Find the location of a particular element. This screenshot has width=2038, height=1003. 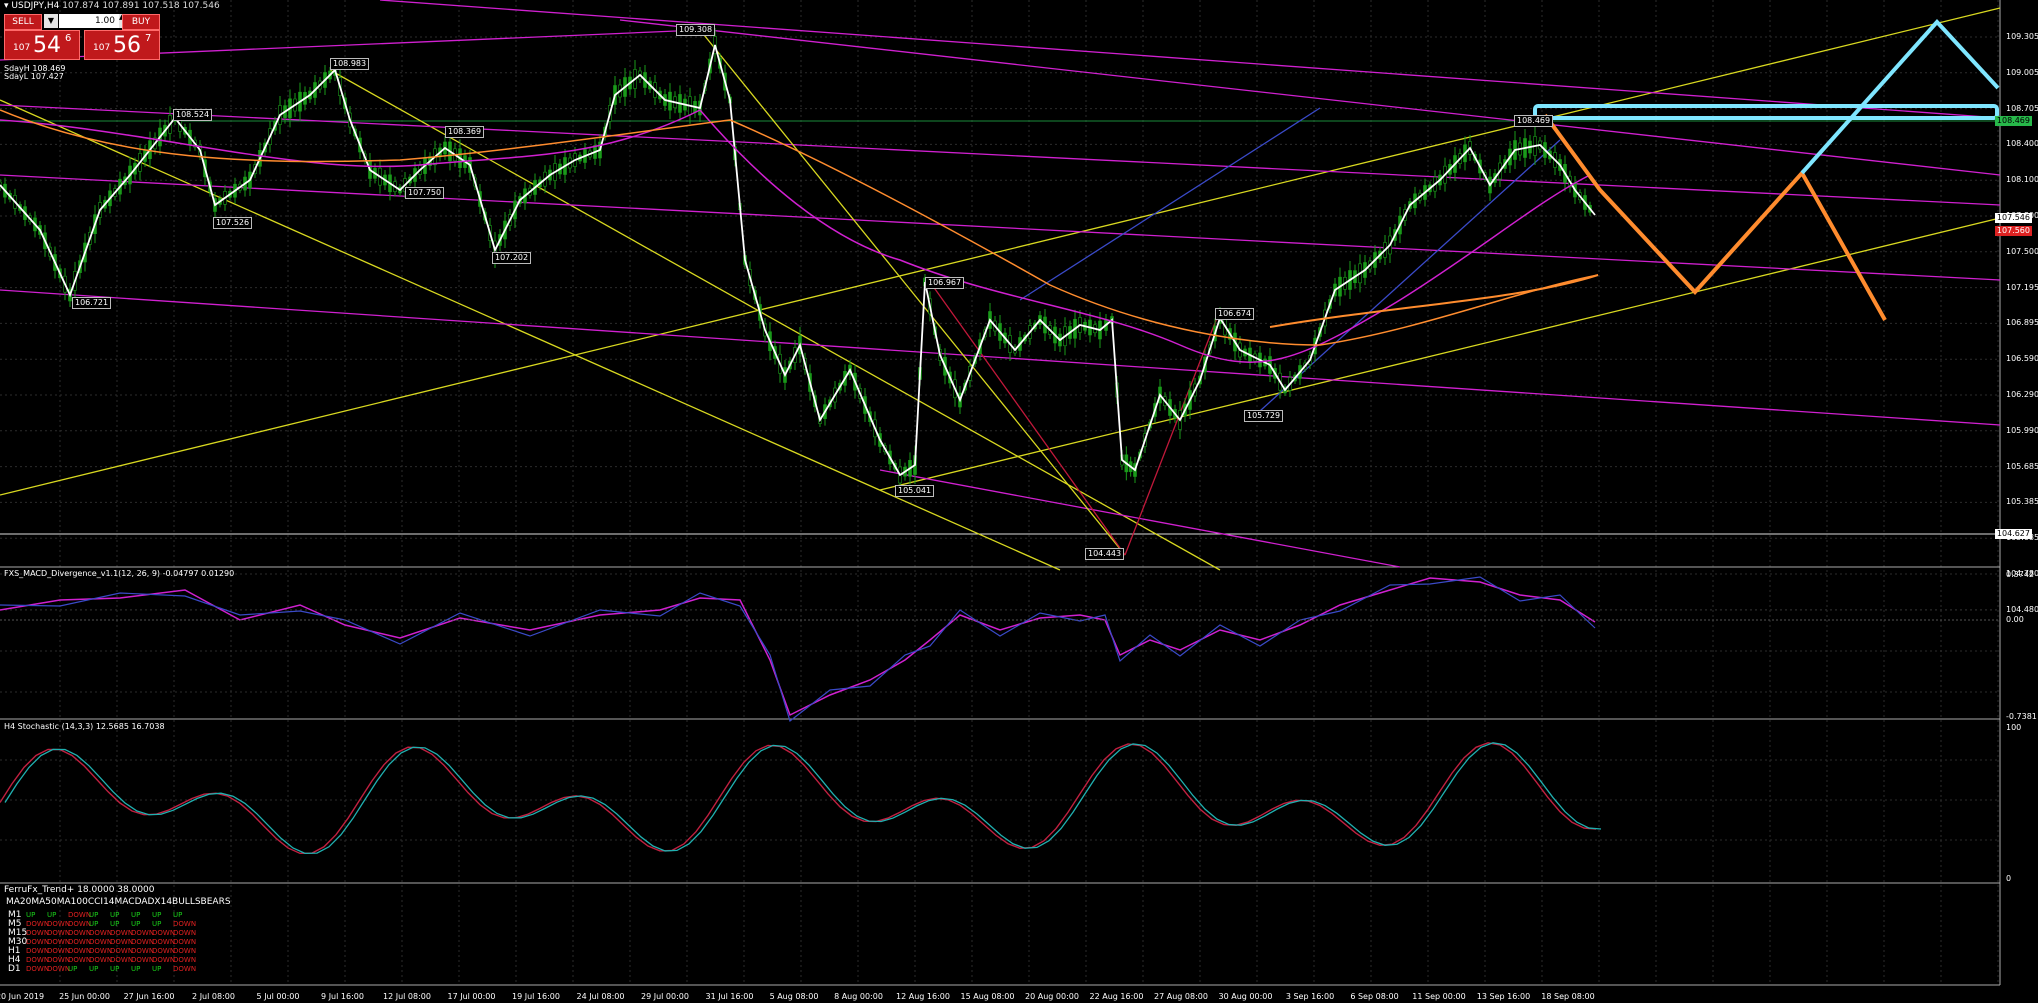

sell-quote: 107 54 6 is located at coordinates (42, 45).